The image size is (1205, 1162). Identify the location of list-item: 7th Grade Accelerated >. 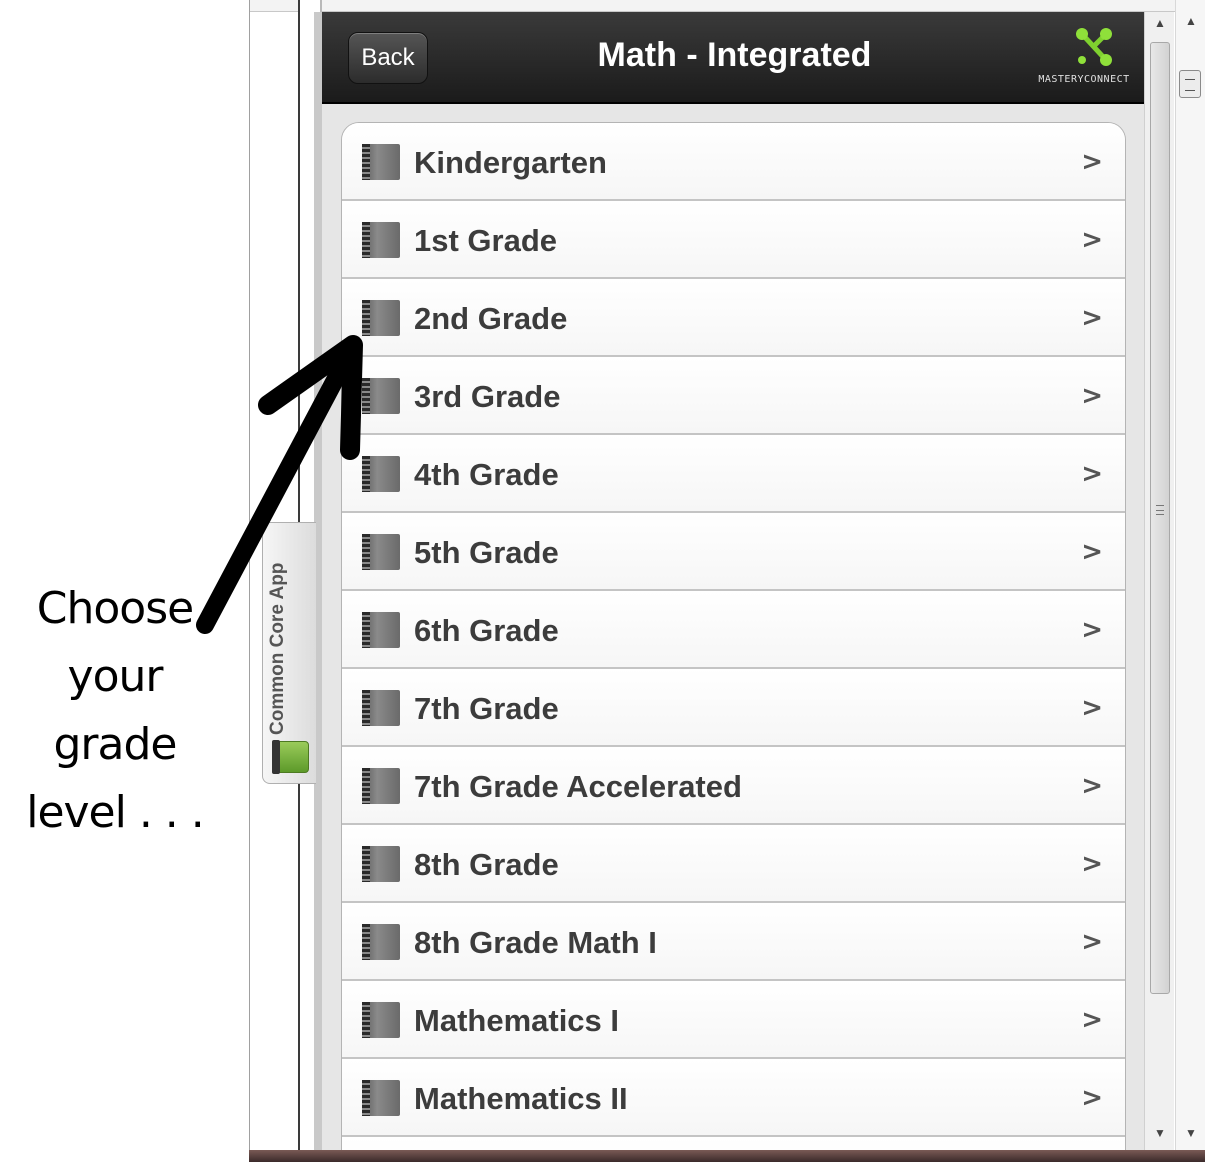
(733, 786).